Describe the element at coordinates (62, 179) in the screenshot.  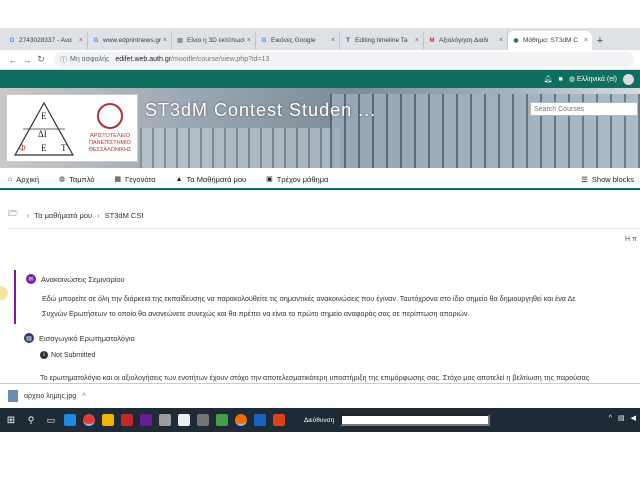
I see `dashboard-icon: ◍` at that location.